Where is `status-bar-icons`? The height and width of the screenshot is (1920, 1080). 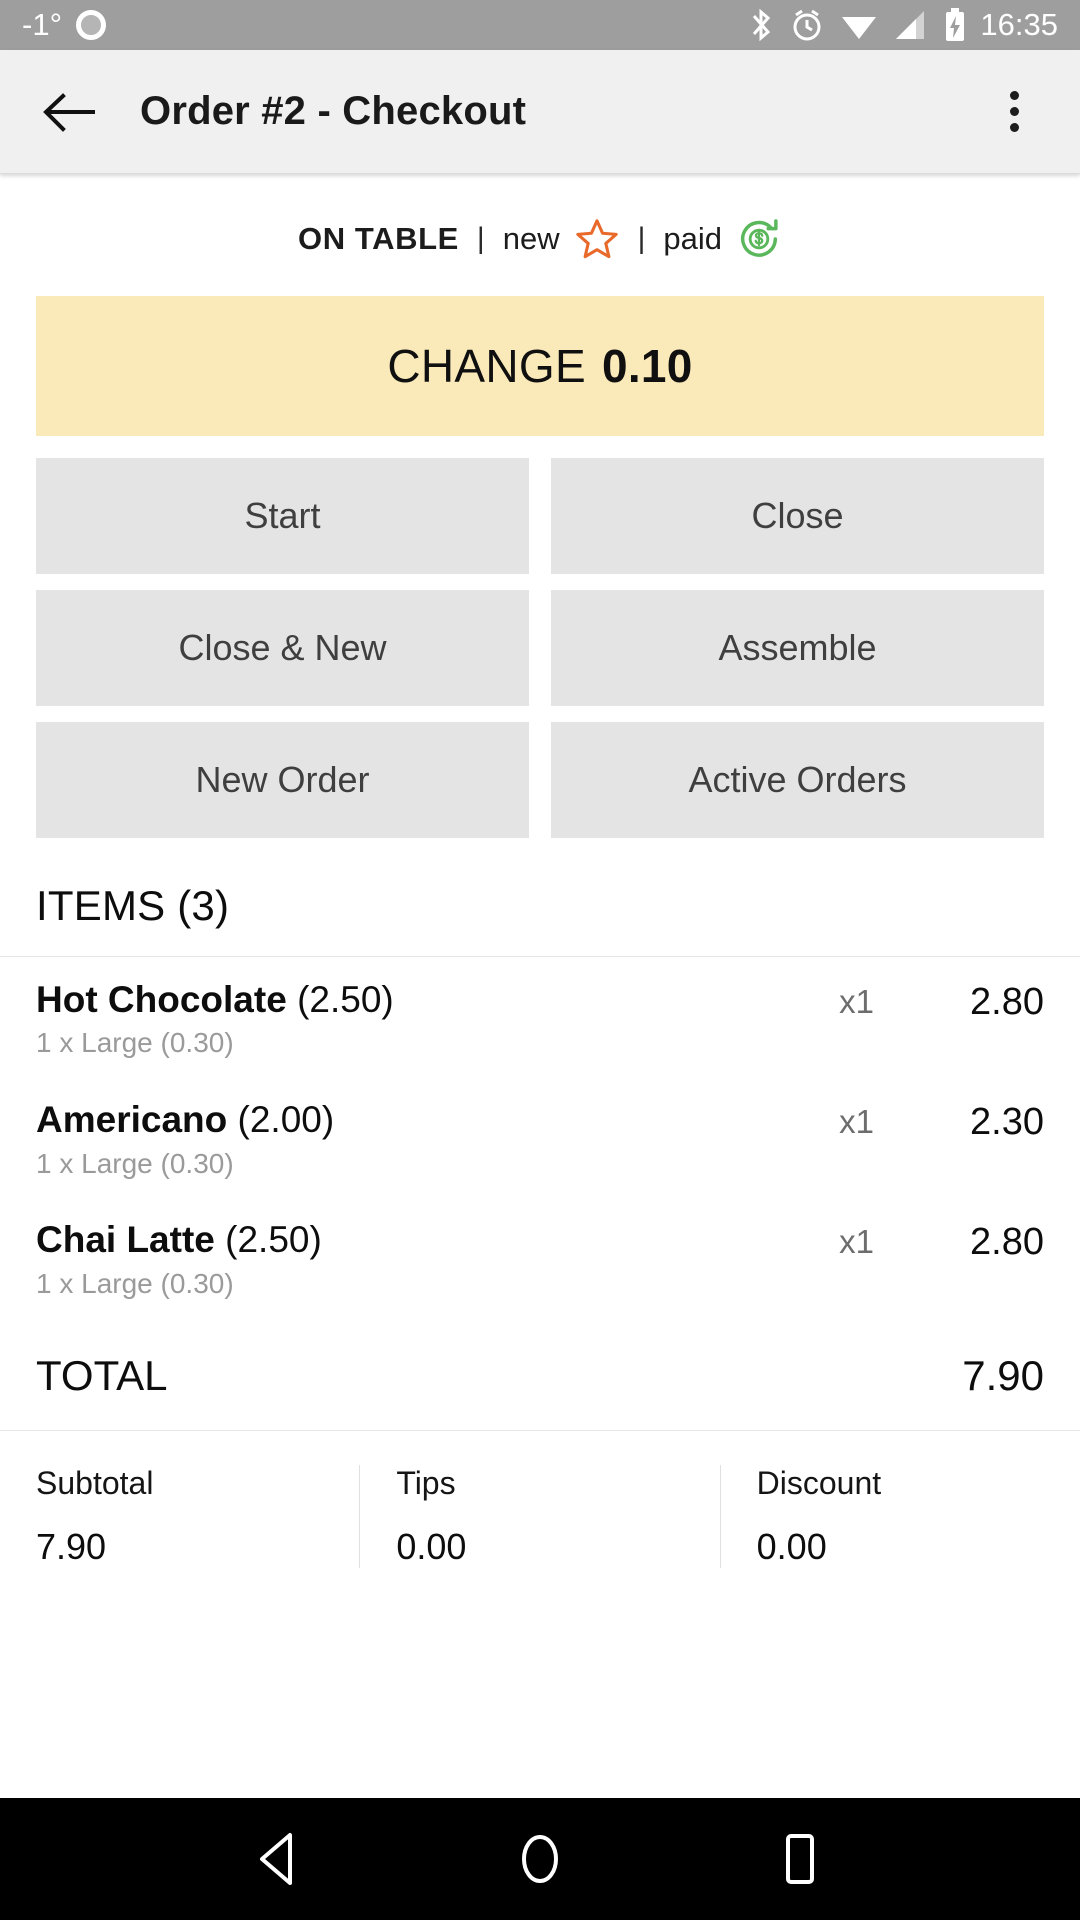 status-bar-icons is located at coordinates (857, 25).